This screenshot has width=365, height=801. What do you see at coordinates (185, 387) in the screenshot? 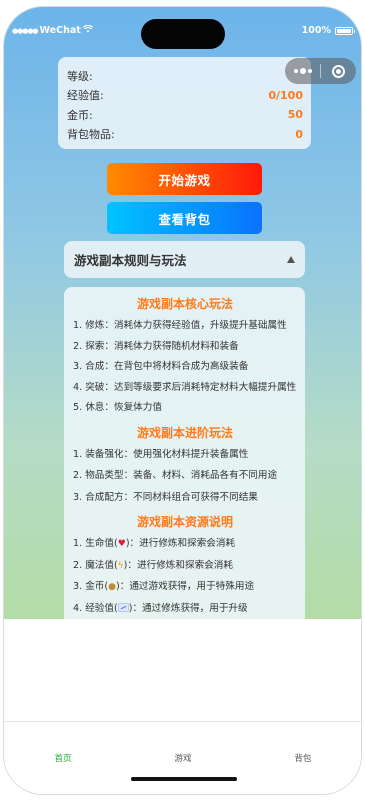
I see `list-item: 4. 突破：达到等级要求后消耗特定材料大幅提升属性` at bounding box center [185, 387].